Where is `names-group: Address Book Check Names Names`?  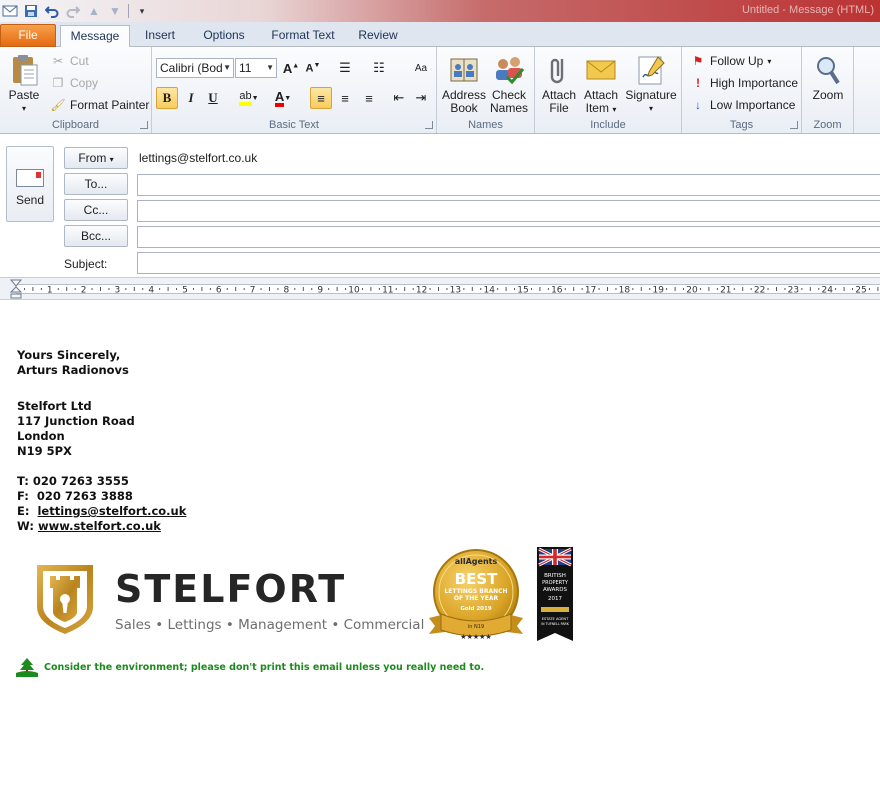
names-group: Address Book Check Names Names is located at coordinates (486, 90).